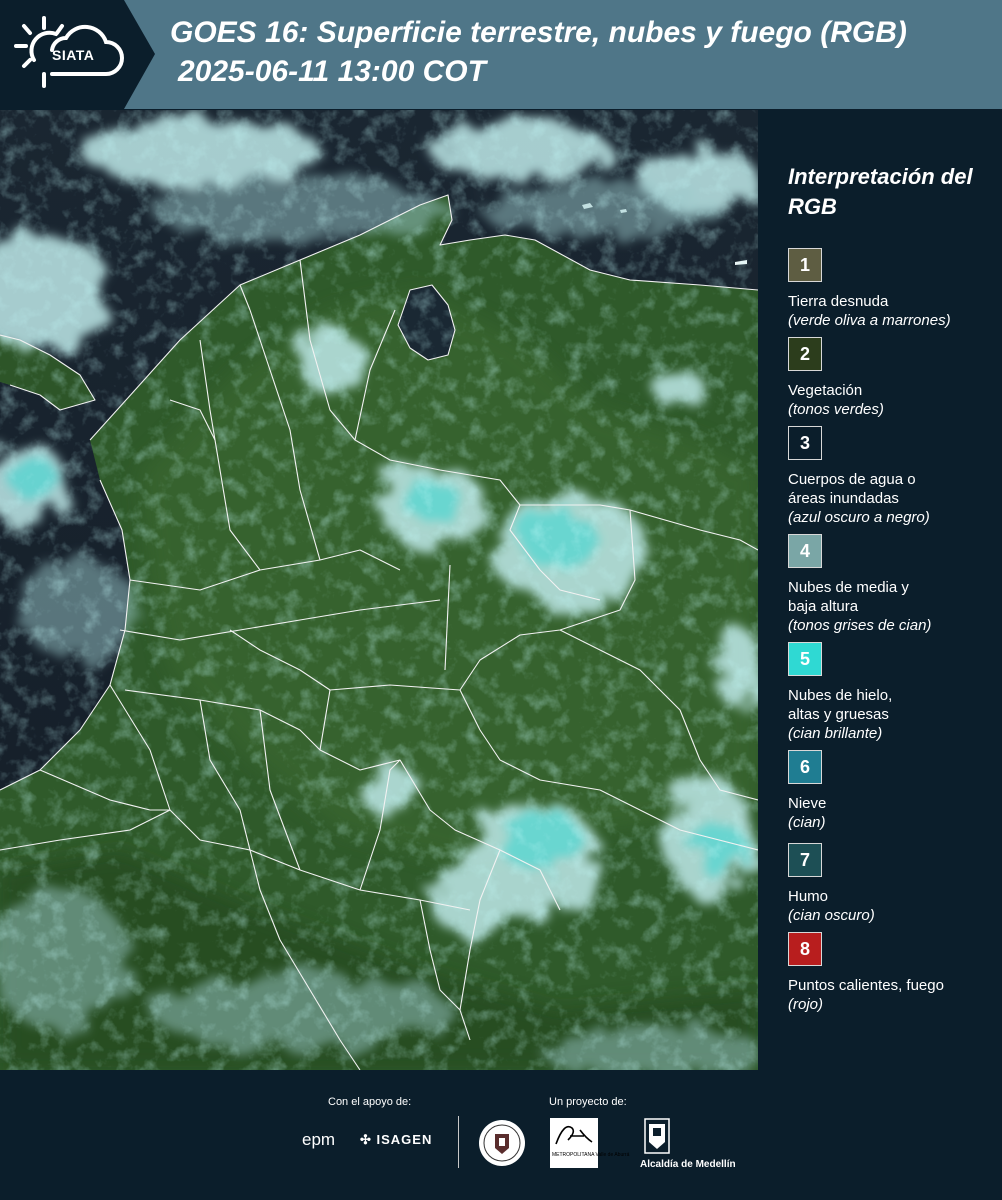  What do you see at coordinates (370, 1102) in the screenshot?
I see `support-label: Con el apoyo de:` at bounding box center [370, 1102].